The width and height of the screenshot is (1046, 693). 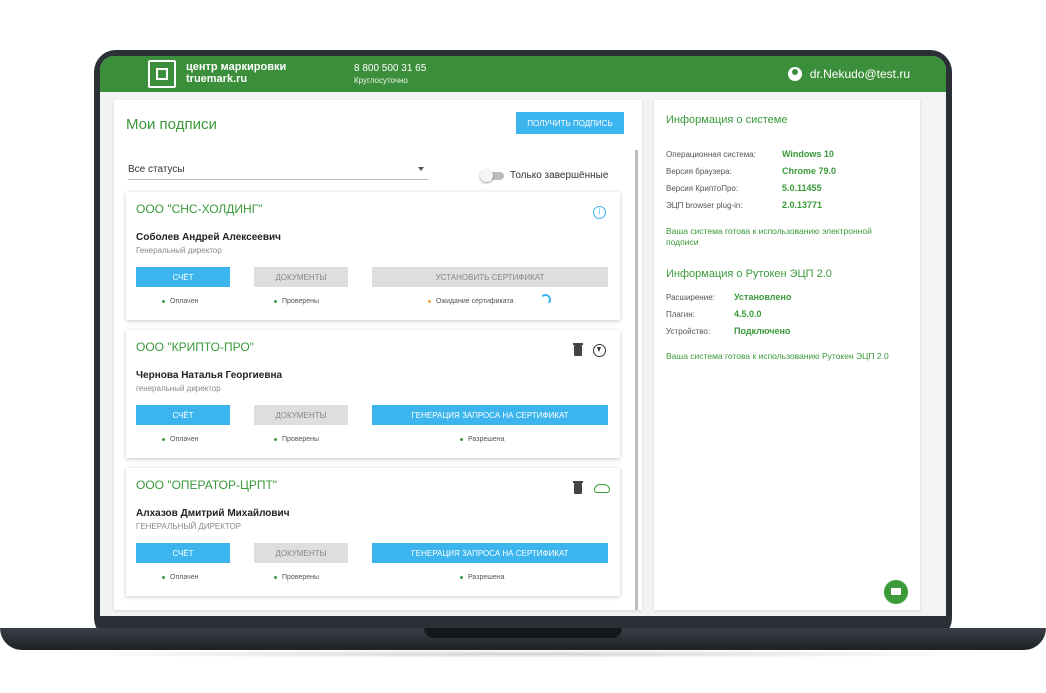 What do you see at coordinates (523, 633) in the screenshot?
I see `laptop-notch` at bounding box center [523, 633].